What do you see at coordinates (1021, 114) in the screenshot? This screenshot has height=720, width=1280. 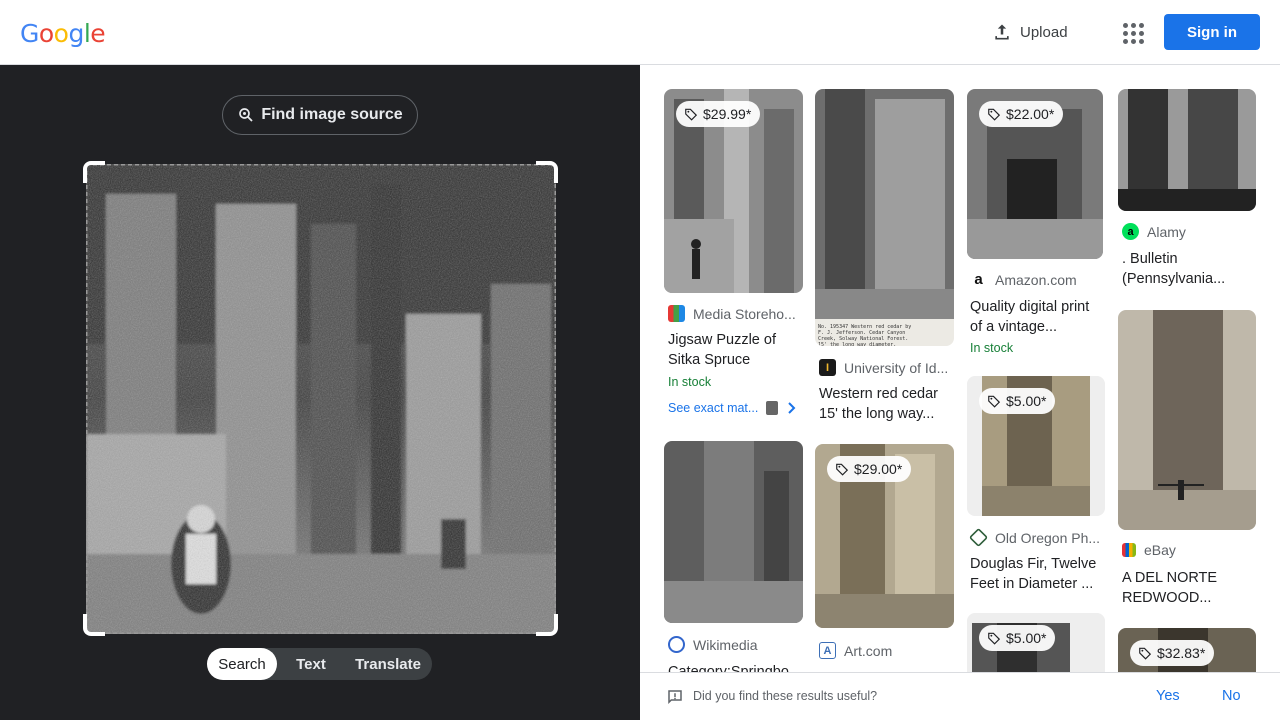 I see `price-badge: $22.00*` at bounding box center [1021, 114].